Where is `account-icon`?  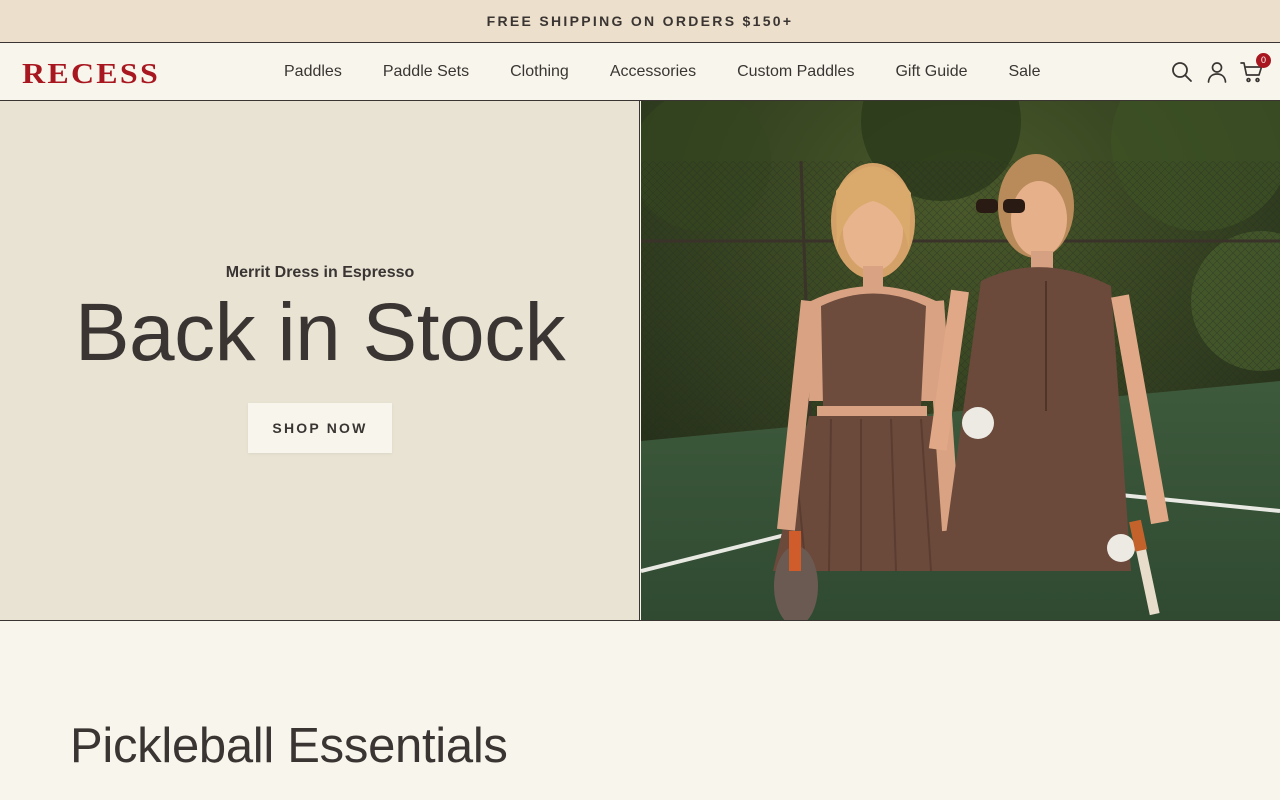
account-icon is located at coordinates (1217, 72).